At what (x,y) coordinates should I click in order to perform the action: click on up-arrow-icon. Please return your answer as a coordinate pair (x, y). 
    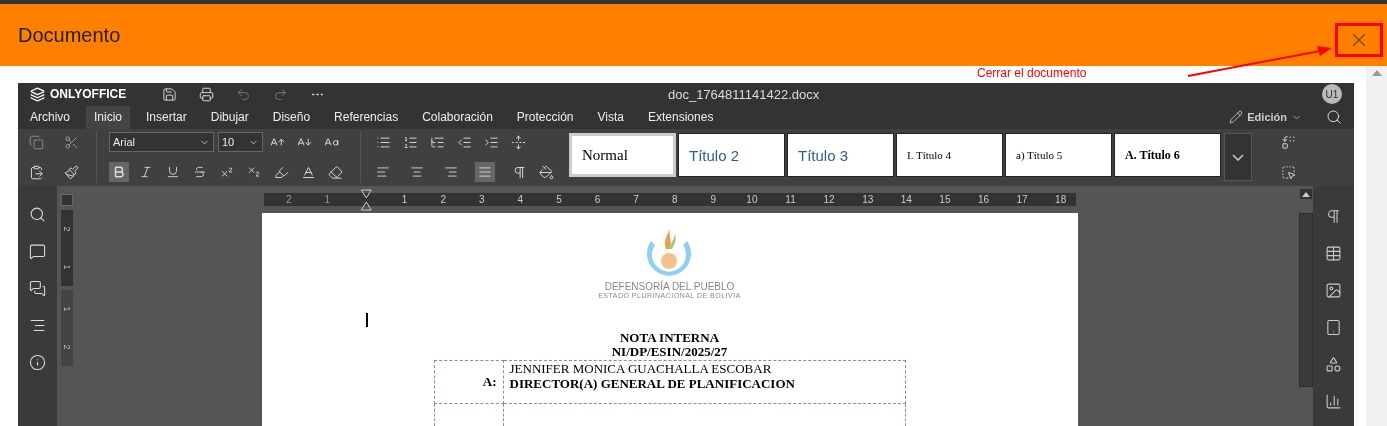
    Looking at the image, I should click on (1305, 194).